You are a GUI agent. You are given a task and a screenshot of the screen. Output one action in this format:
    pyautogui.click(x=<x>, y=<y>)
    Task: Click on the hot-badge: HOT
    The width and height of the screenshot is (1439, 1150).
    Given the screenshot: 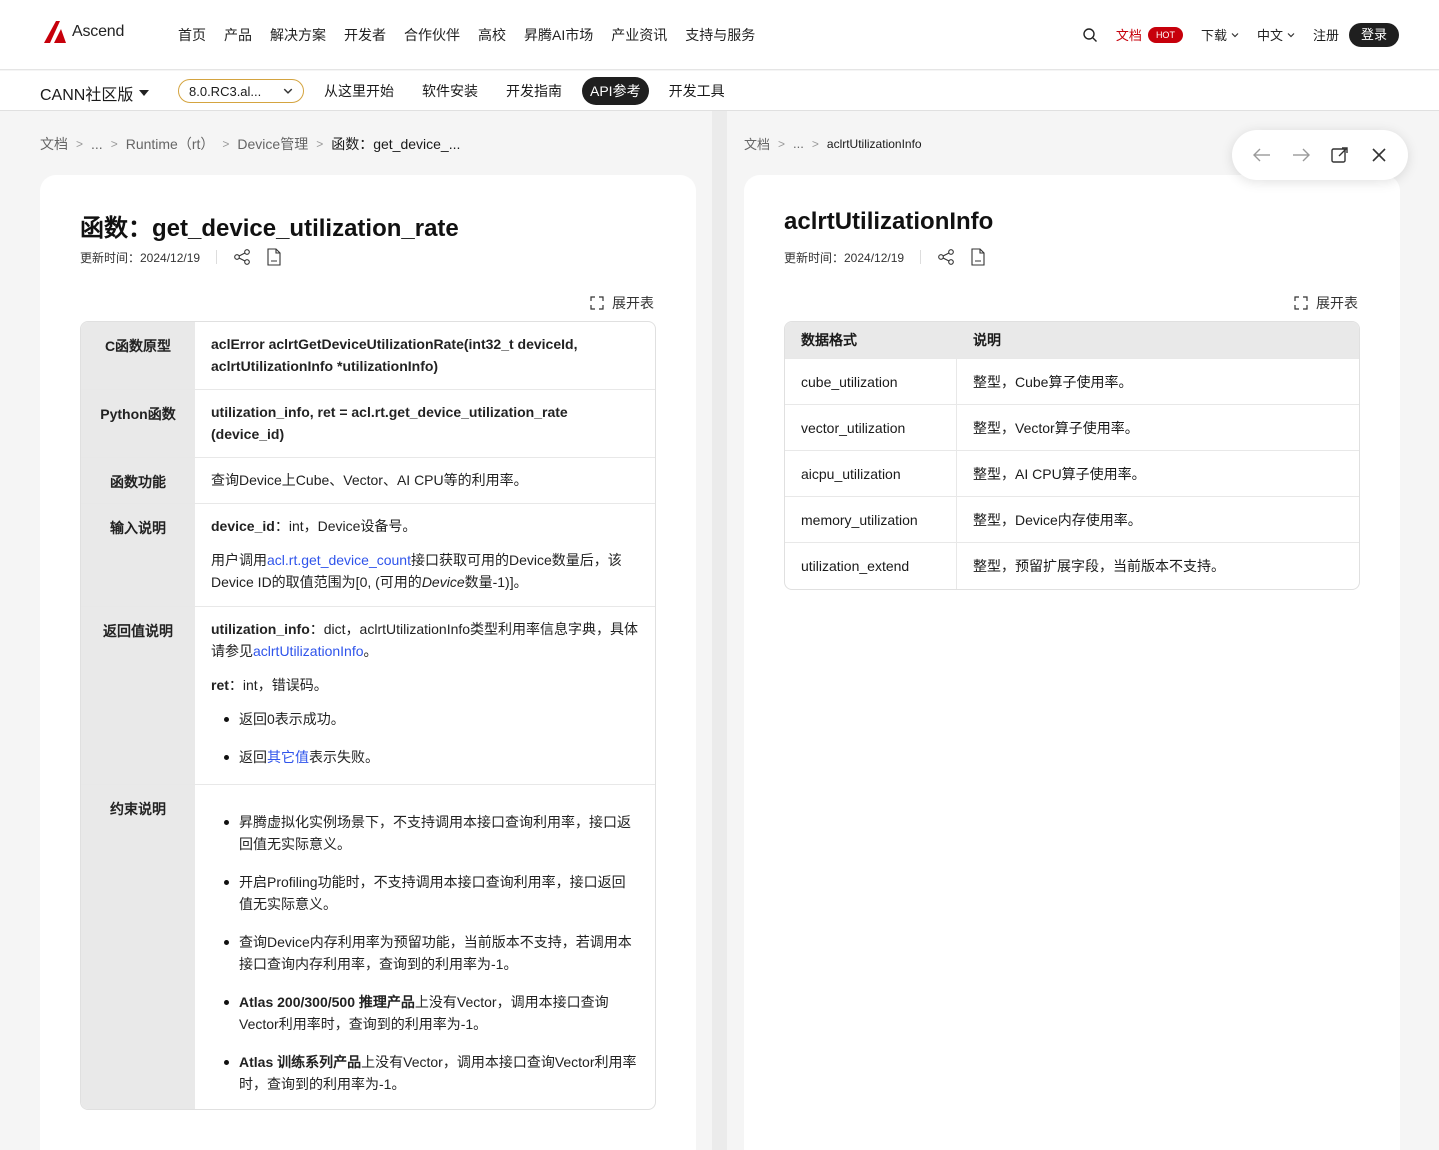 What is the action you would take?
    pyautogui.click(x=1165, y=34)
    